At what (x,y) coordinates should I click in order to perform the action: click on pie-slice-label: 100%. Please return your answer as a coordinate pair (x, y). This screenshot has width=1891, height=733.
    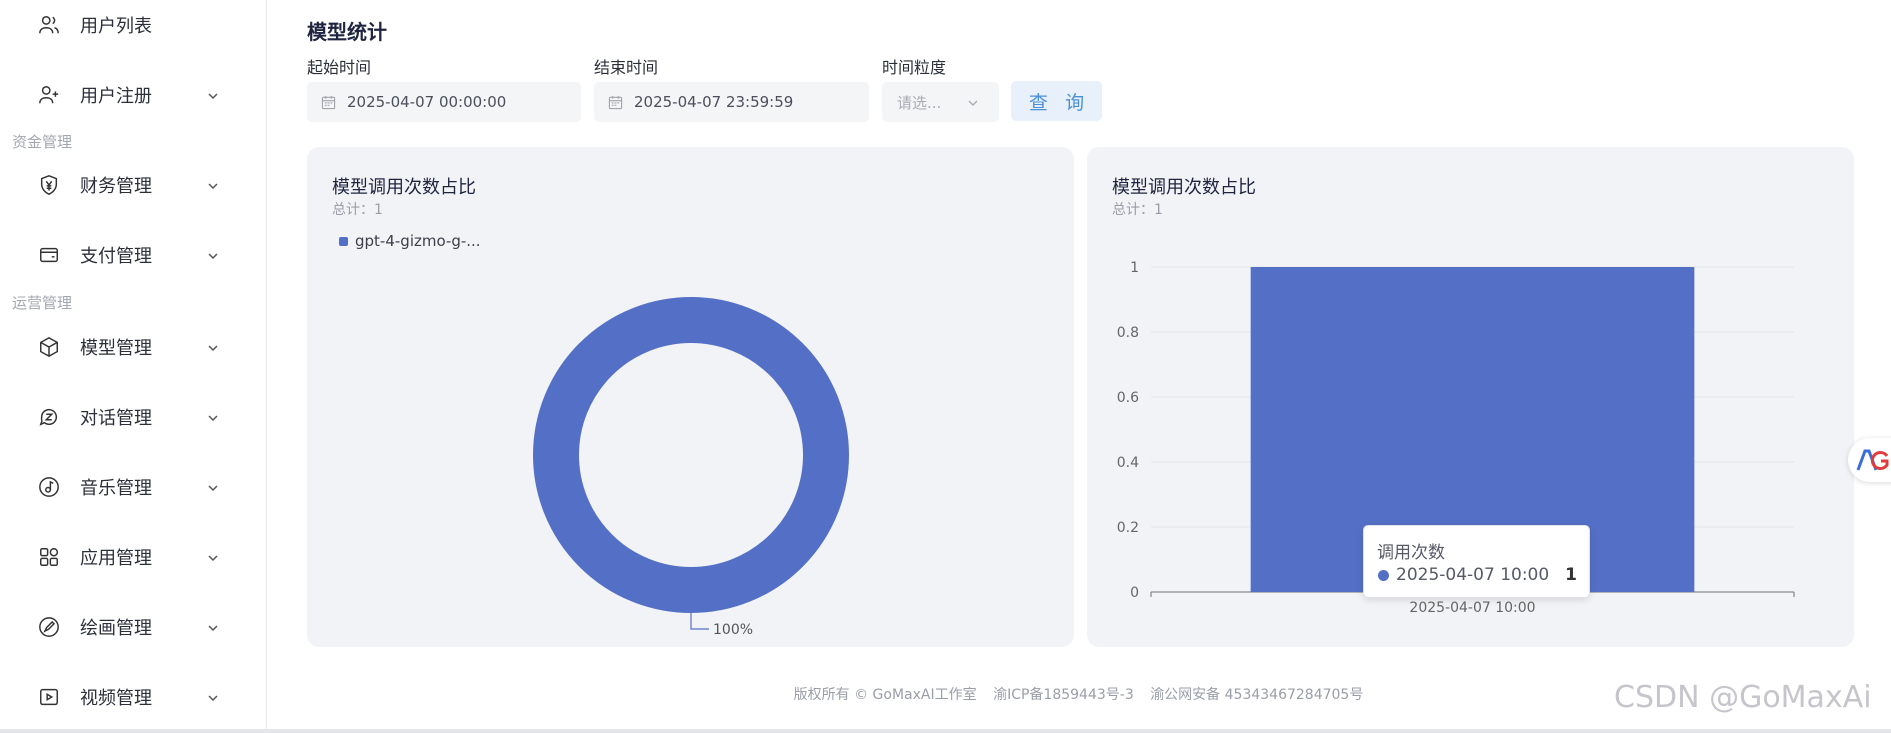
    Looking at the image, I should click on (733, 630).